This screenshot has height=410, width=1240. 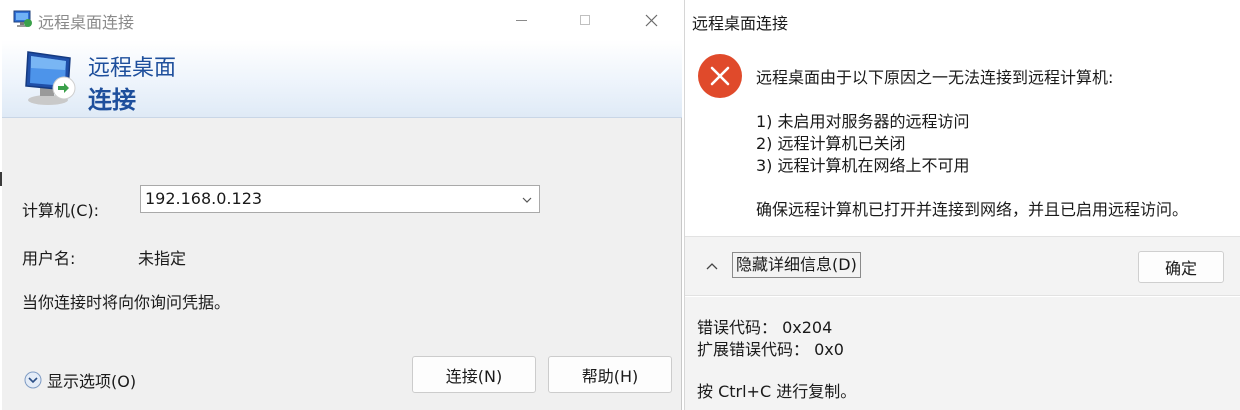 I want to click on connect-button: 连接(N), so click(x=474, y=374).